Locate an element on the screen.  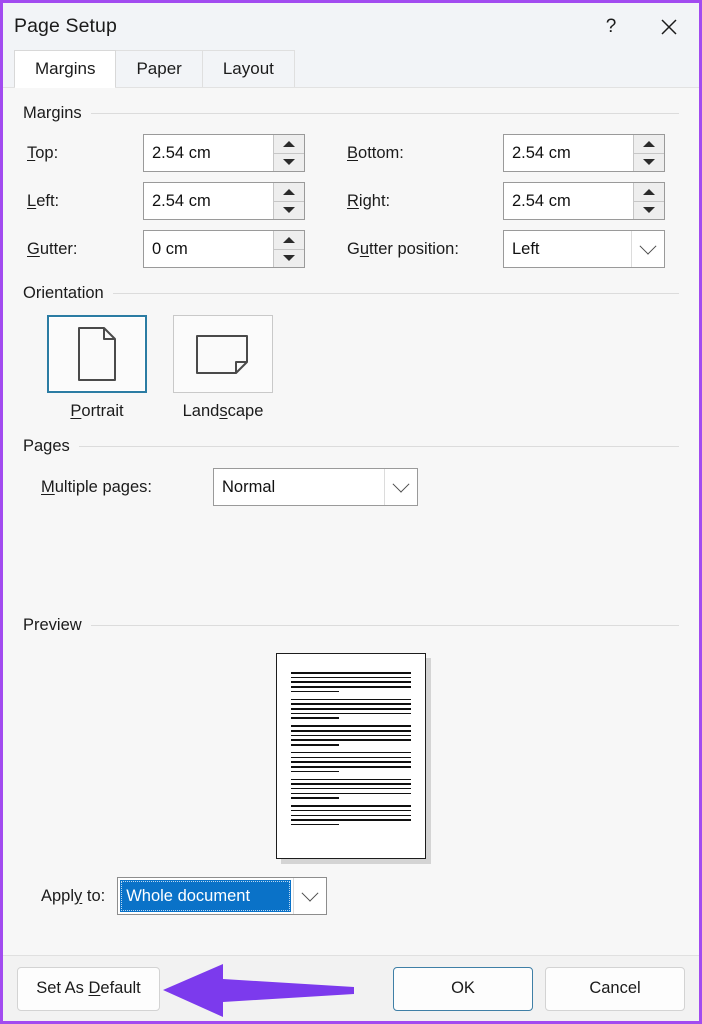
help-icon: ? is located at coordinates (611, 26).